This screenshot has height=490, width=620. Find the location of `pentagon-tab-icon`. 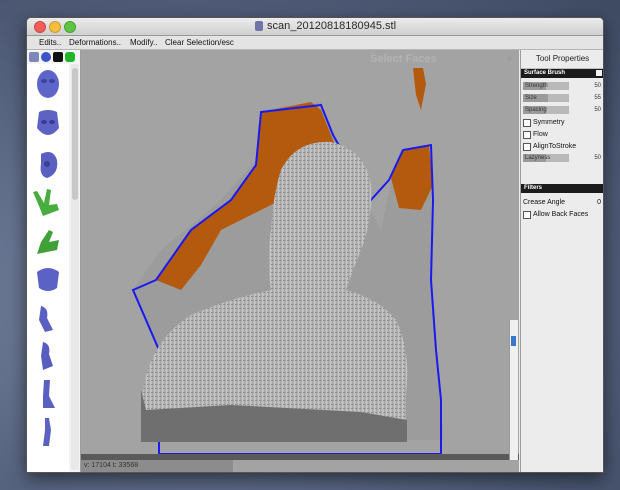

pentagon-tab-icon is located at coordinates (70, 57).